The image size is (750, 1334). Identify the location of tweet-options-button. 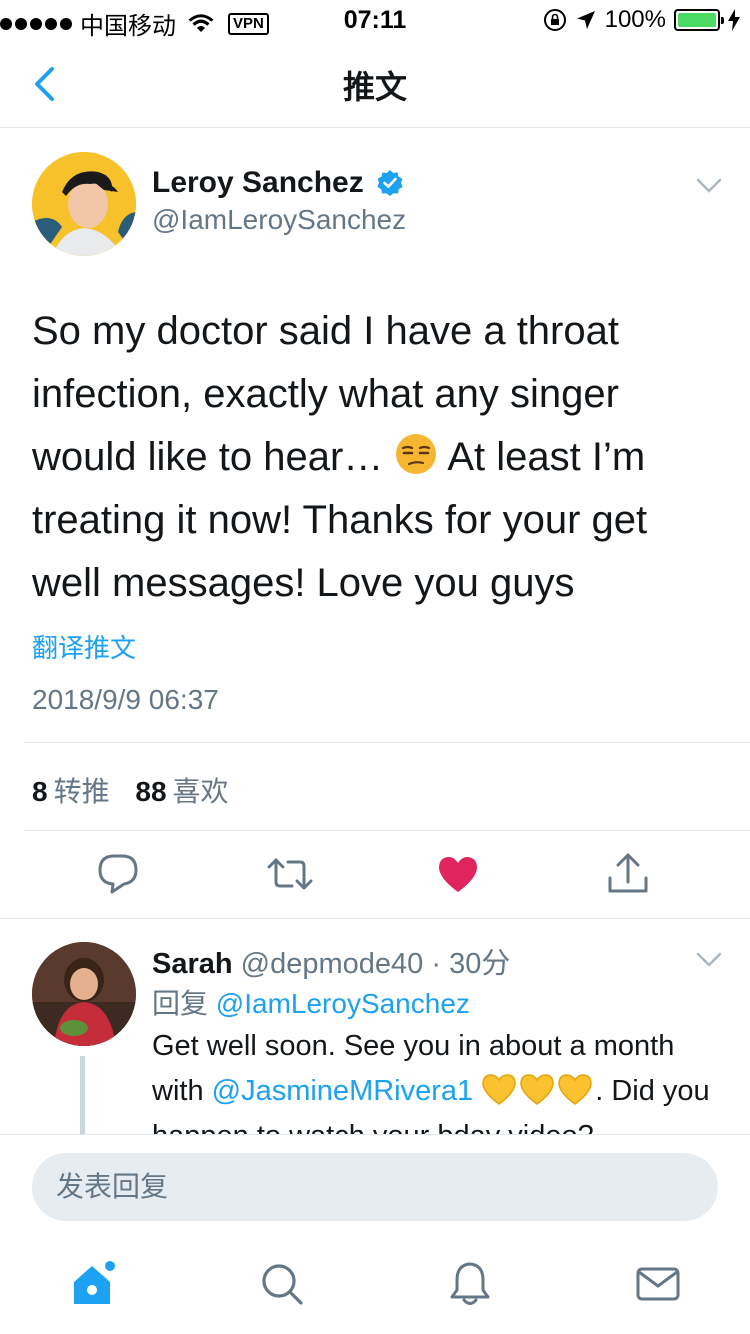
(709, 188).